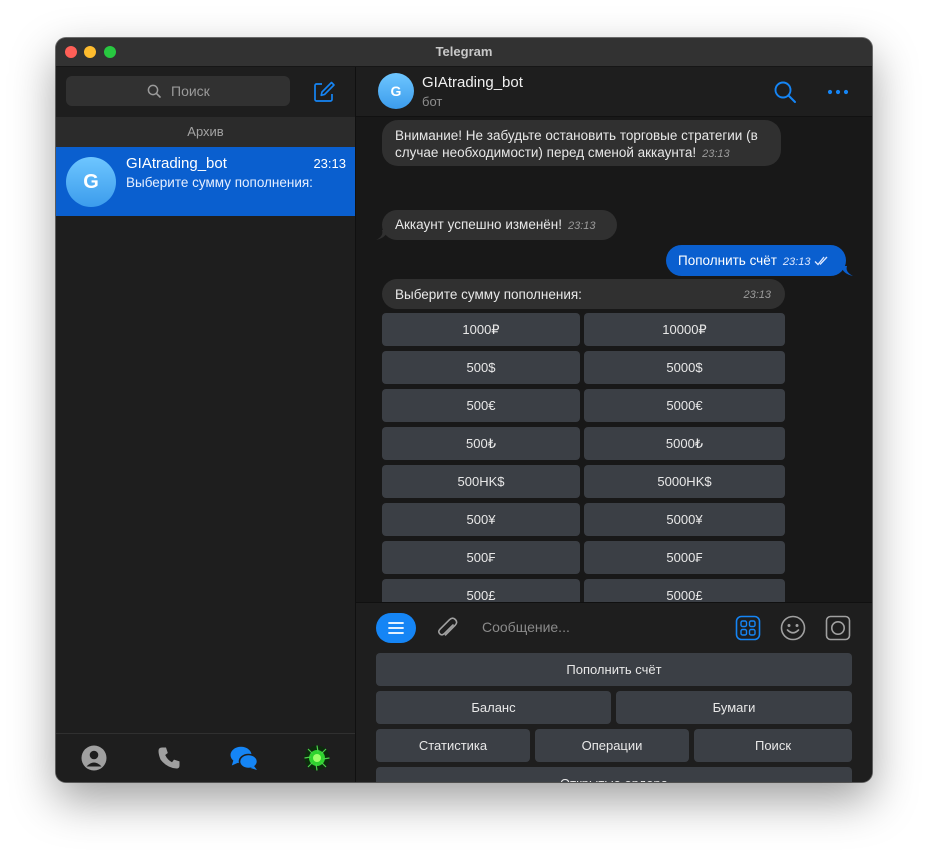  I want to click on message-text: Выберите сумму пополнения:, so click(488, 294).